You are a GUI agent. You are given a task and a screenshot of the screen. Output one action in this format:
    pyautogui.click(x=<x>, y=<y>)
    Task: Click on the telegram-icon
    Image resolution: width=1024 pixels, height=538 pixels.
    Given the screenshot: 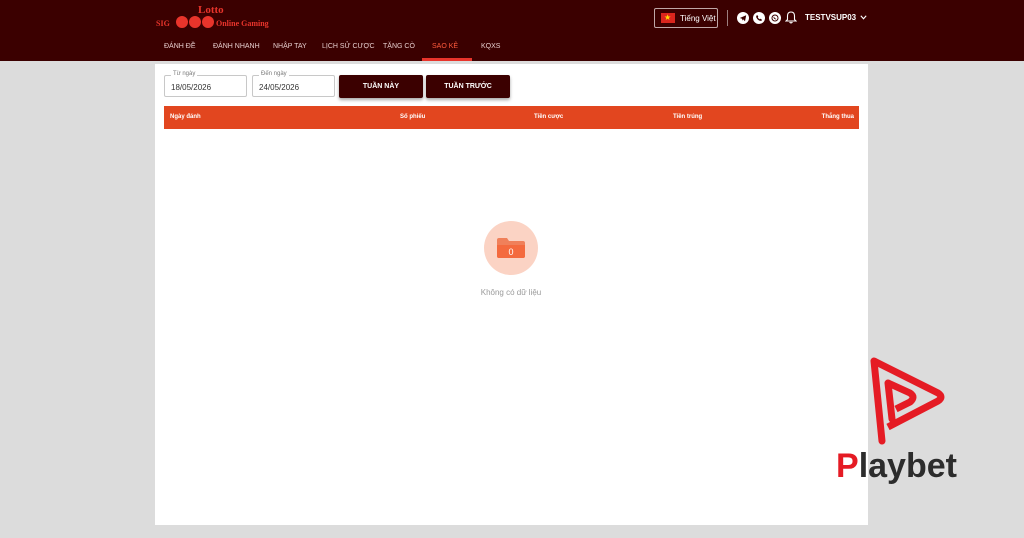 What is the action you would take?
    pyautogui.click(x=743, y=18)
    